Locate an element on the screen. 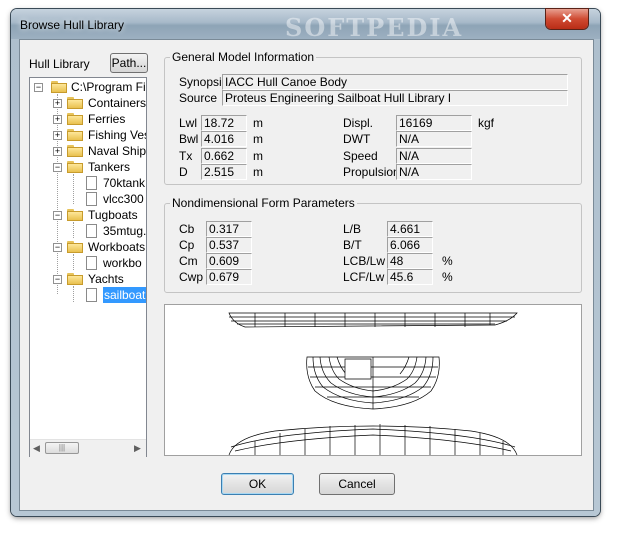 This screenshot has width=621, height=535. d-field: 2.515 is located at coordinates (224, 172).